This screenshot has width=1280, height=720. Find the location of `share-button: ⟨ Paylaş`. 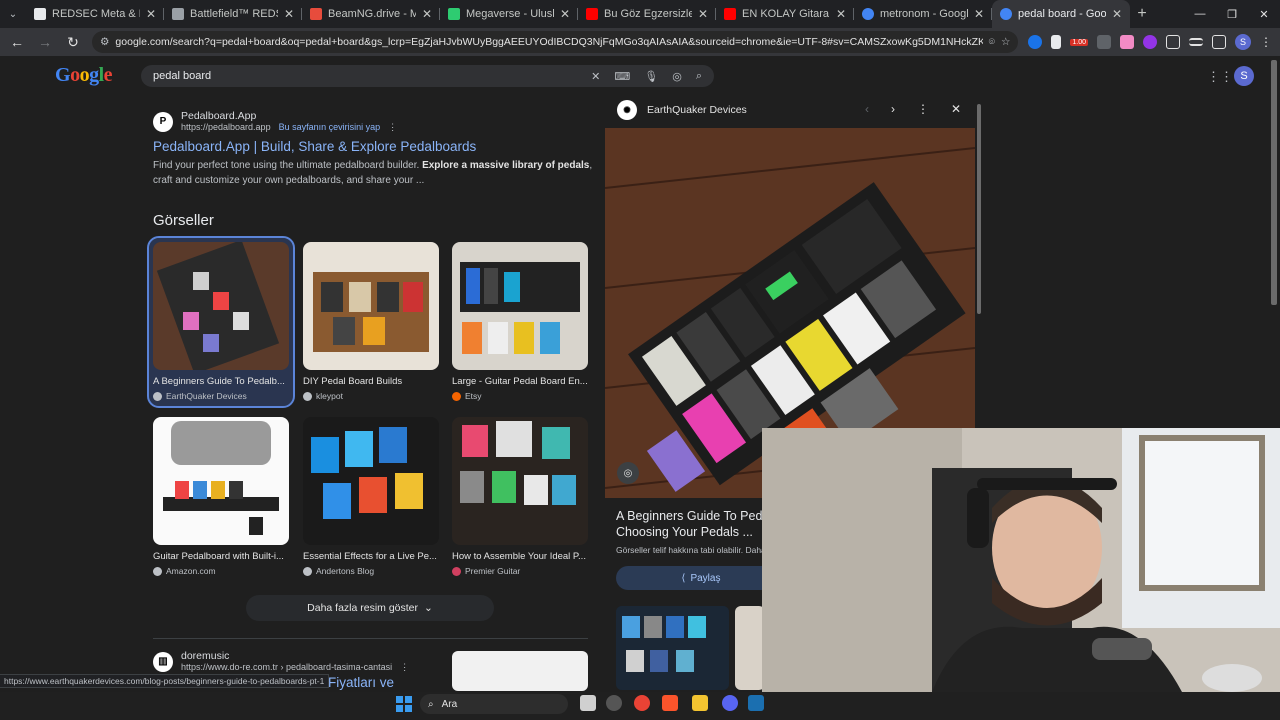

share-button: ⟨ Paylaş is located at coordinates (701, 578).